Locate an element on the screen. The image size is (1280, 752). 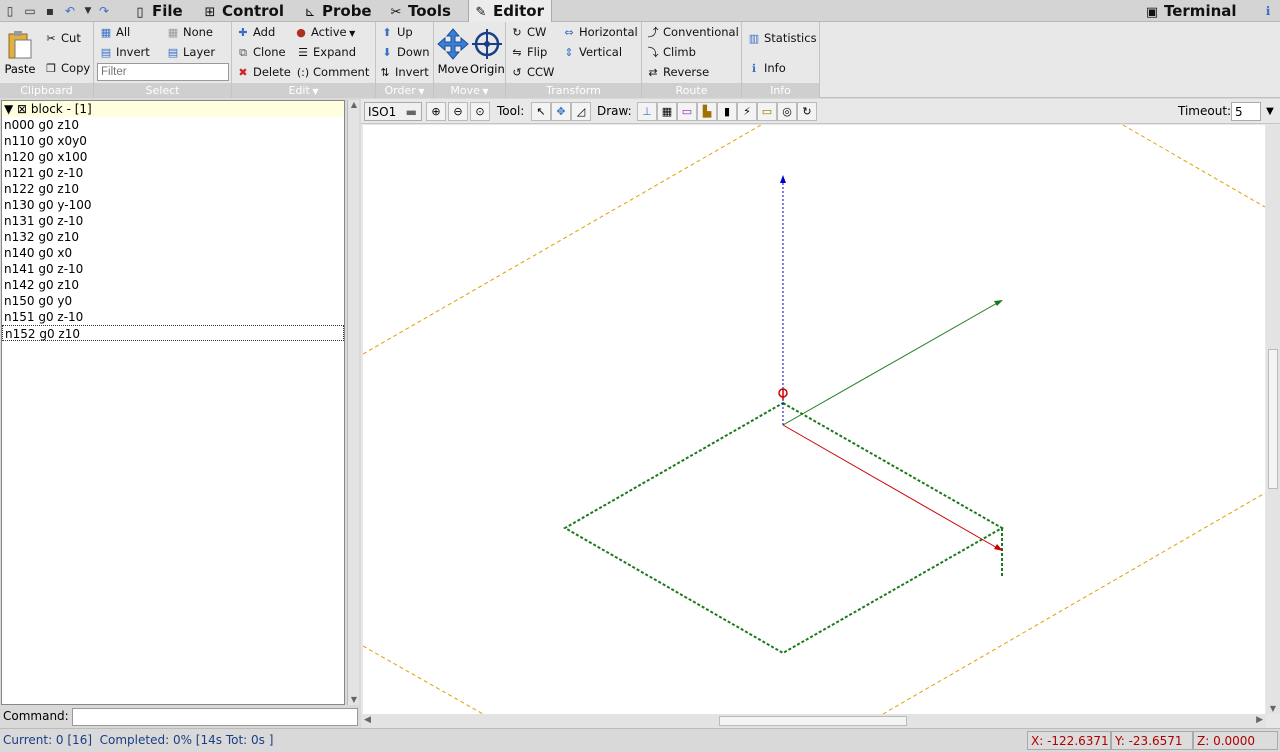
camera-icon: ◎ is located at coordinates (787, 111).